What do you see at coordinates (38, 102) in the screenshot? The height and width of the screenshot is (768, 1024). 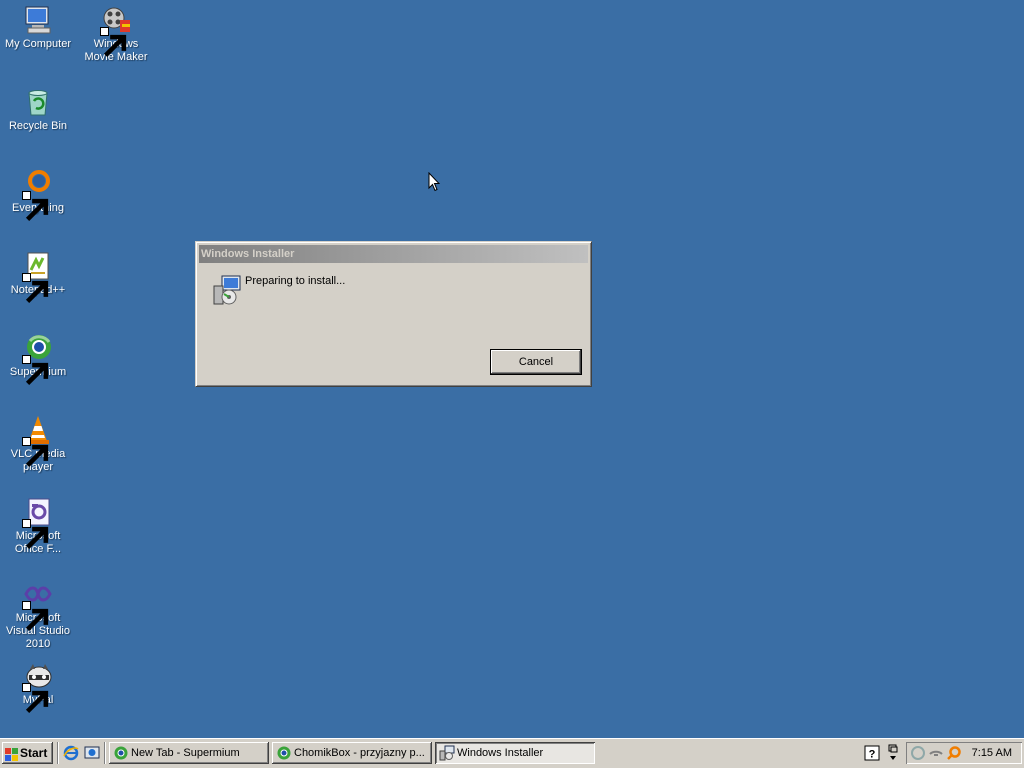 I see `recycle-bin-icon` at bounding box center [38, 102].